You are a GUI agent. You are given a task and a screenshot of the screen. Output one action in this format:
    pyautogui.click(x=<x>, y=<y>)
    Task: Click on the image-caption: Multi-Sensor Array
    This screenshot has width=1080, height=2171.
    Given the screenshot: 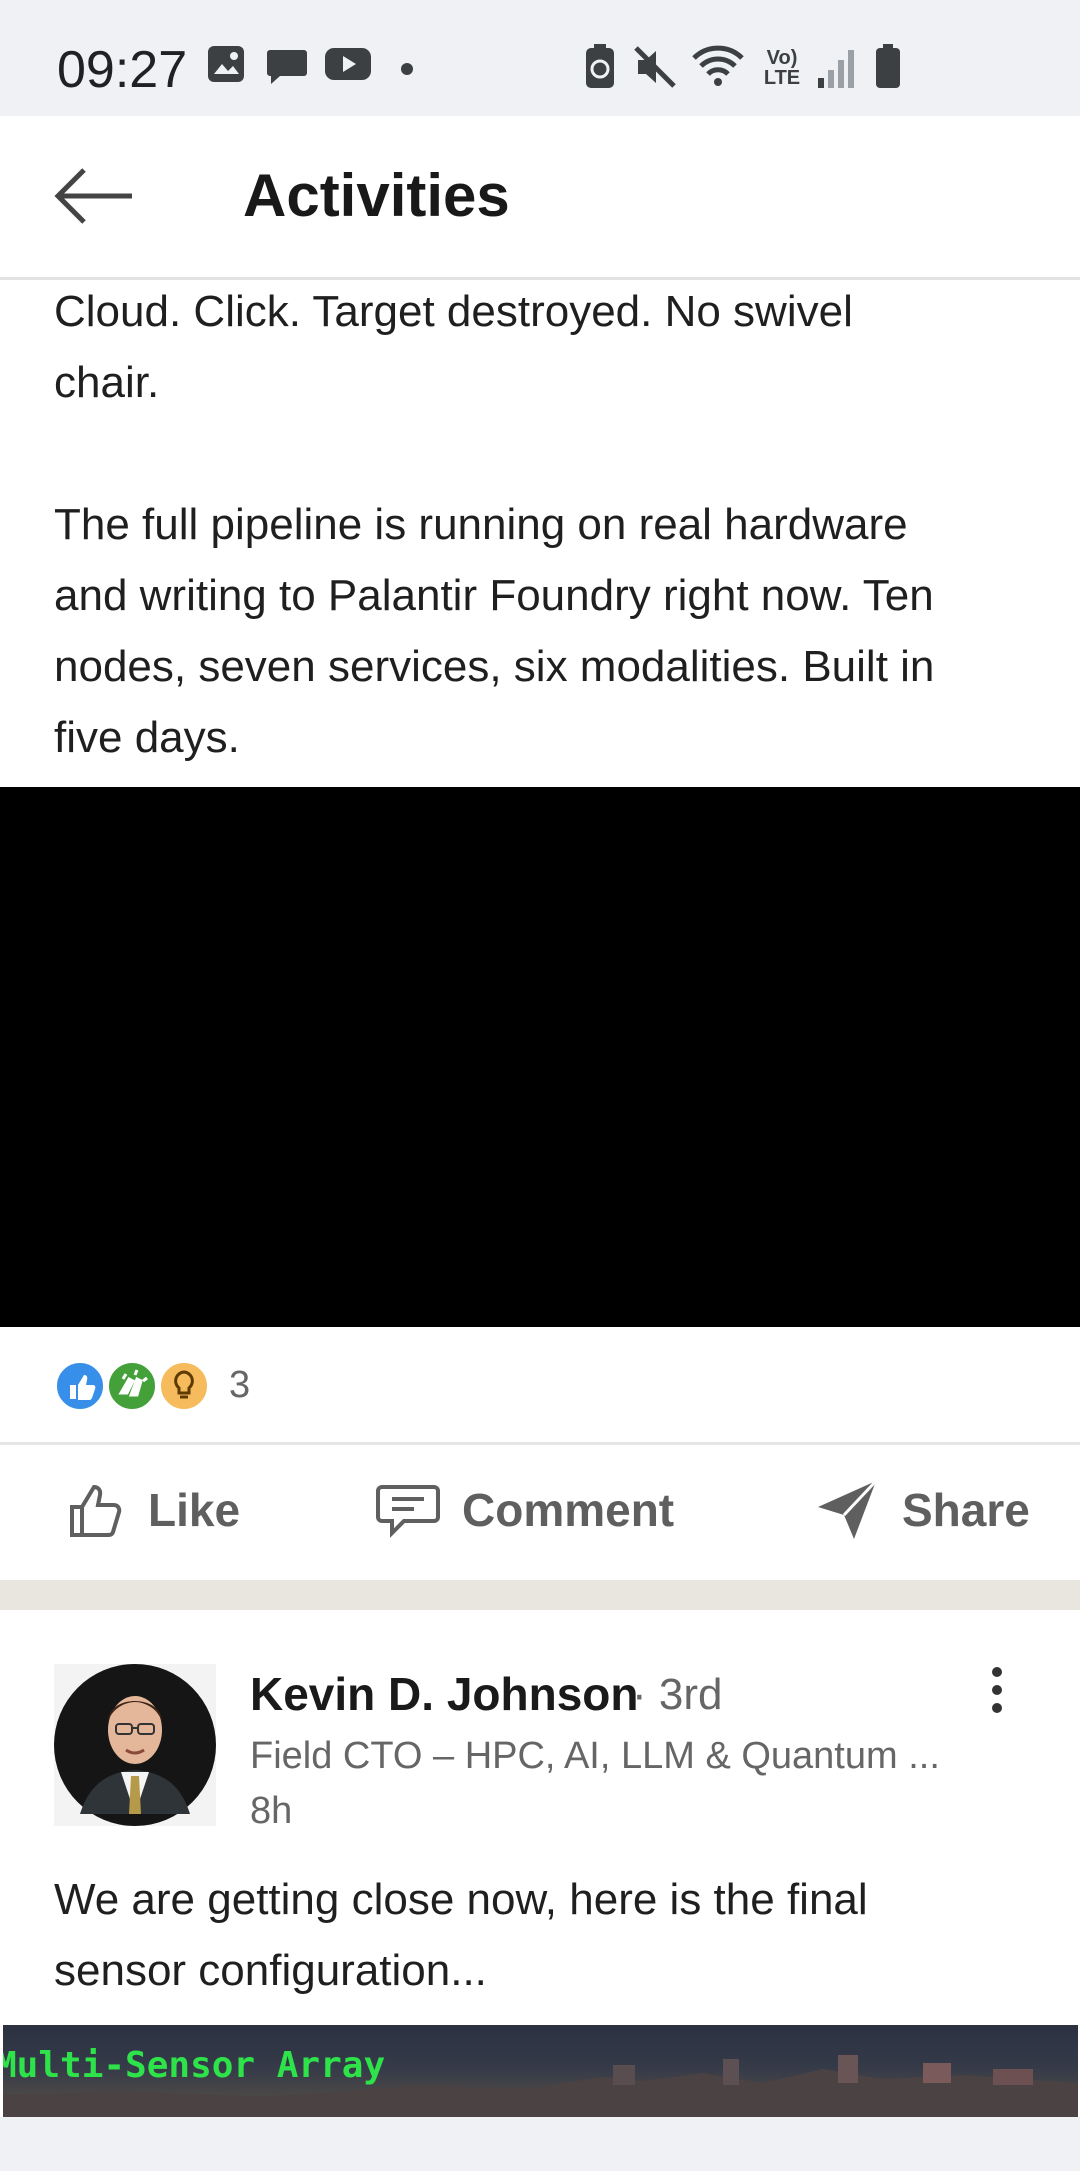 What is the action you would take?
    pyautogui.click(x=194, y=2065)
    